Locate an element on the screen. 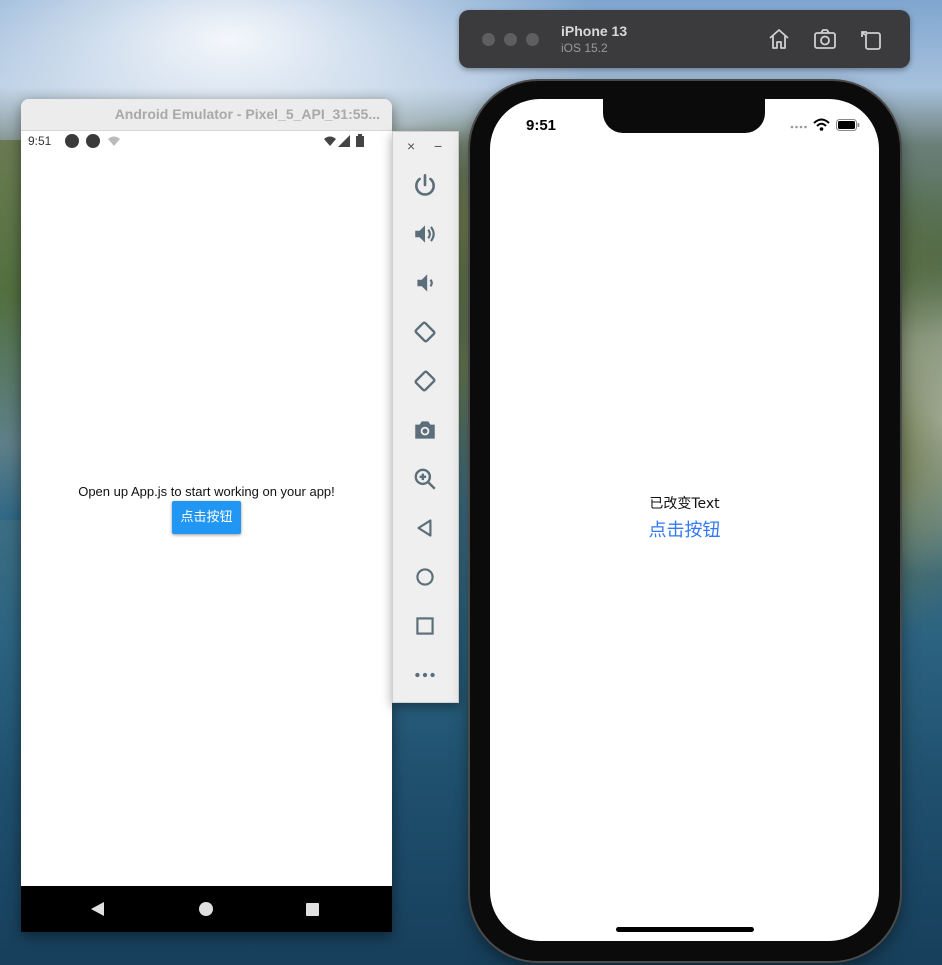 The width and height of the screenshot is (942, 965). screenshot-icon is located at coordinates (825, 39).